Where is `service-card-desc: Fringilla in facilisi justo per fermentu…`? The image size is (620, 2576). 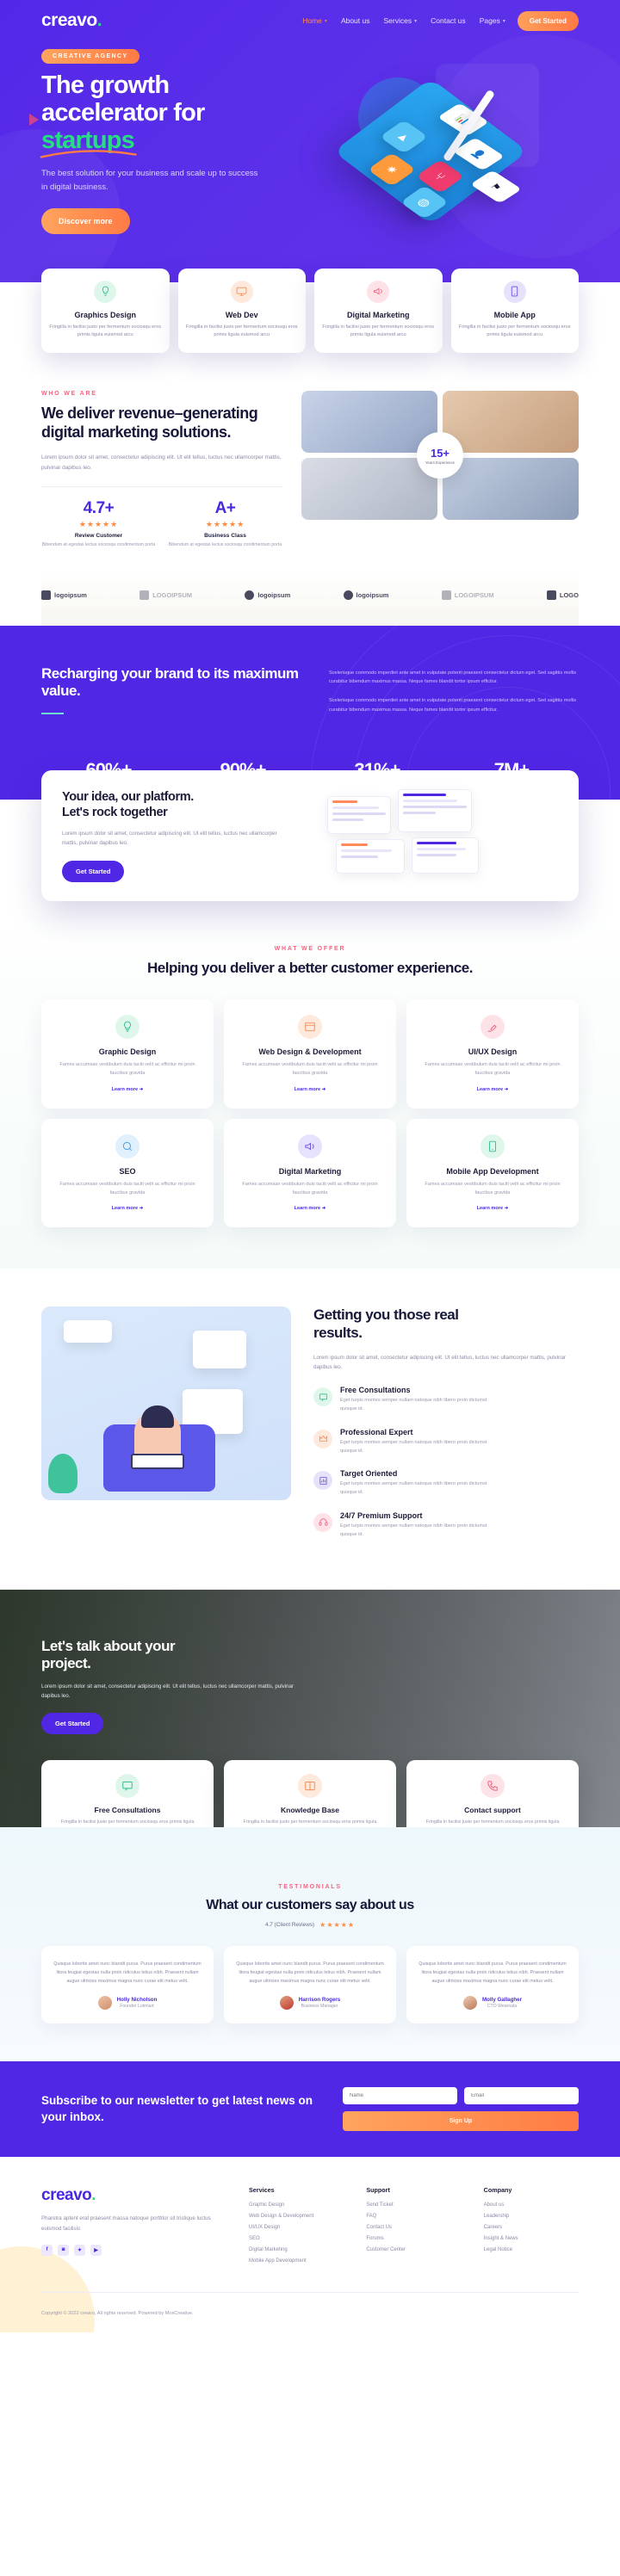
service-card-desc: Fringilla in facilisi justo per fermentu… is located at coordinates (106, 331).